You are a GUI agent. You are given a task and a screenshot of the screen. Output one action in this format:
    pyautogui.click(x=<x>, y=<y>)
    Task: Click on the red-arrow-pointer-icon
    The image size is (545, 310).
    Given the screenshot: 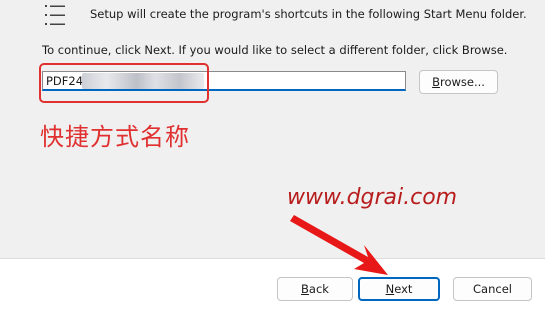 What is the action you would take?
    pyautogui.click(x=339, y=245)
    